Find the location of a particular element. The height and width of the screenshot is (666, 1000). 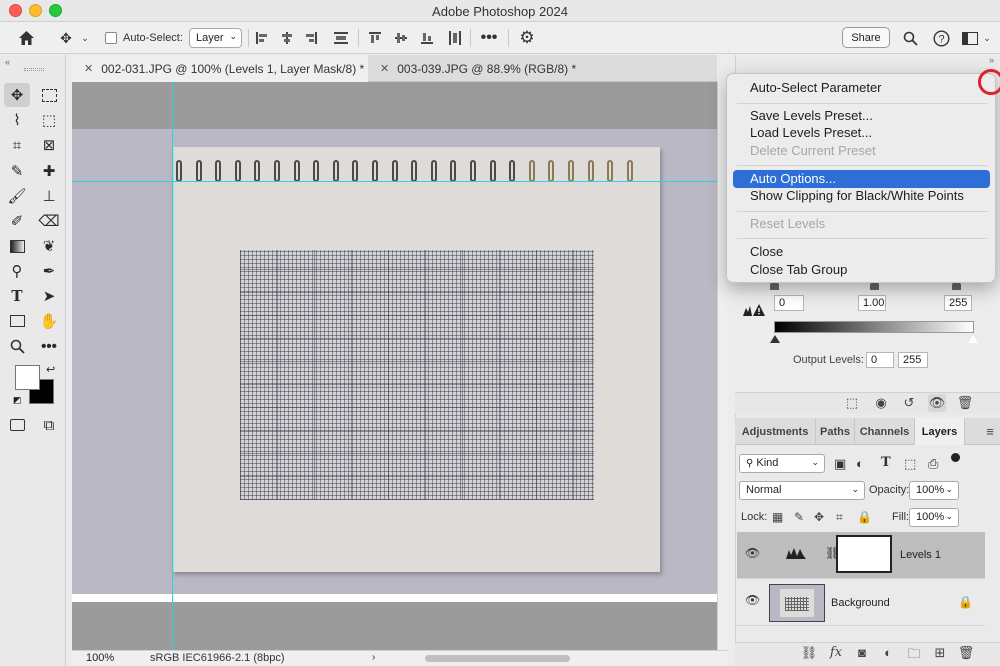

brush-tool-icon: 🖌 is located at coordinates (17, 196).